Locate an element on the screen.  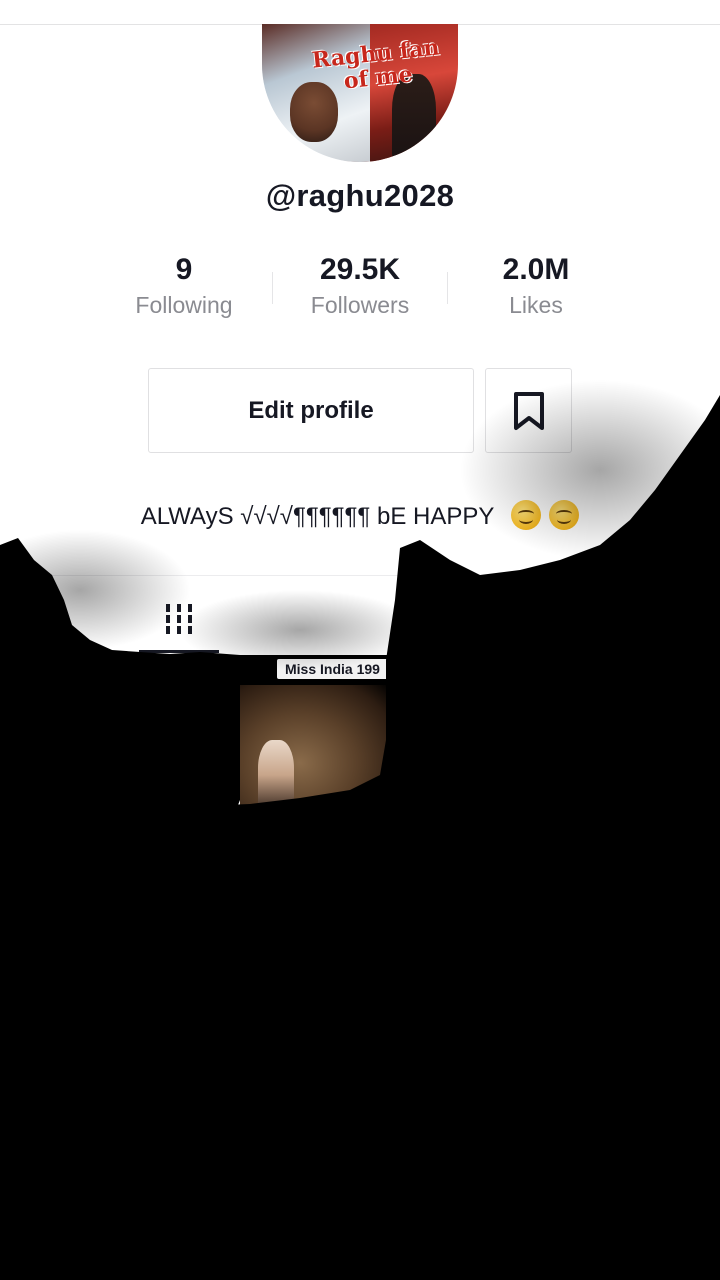
video-label: Miss India 199 is located at coordinates (332, 669).